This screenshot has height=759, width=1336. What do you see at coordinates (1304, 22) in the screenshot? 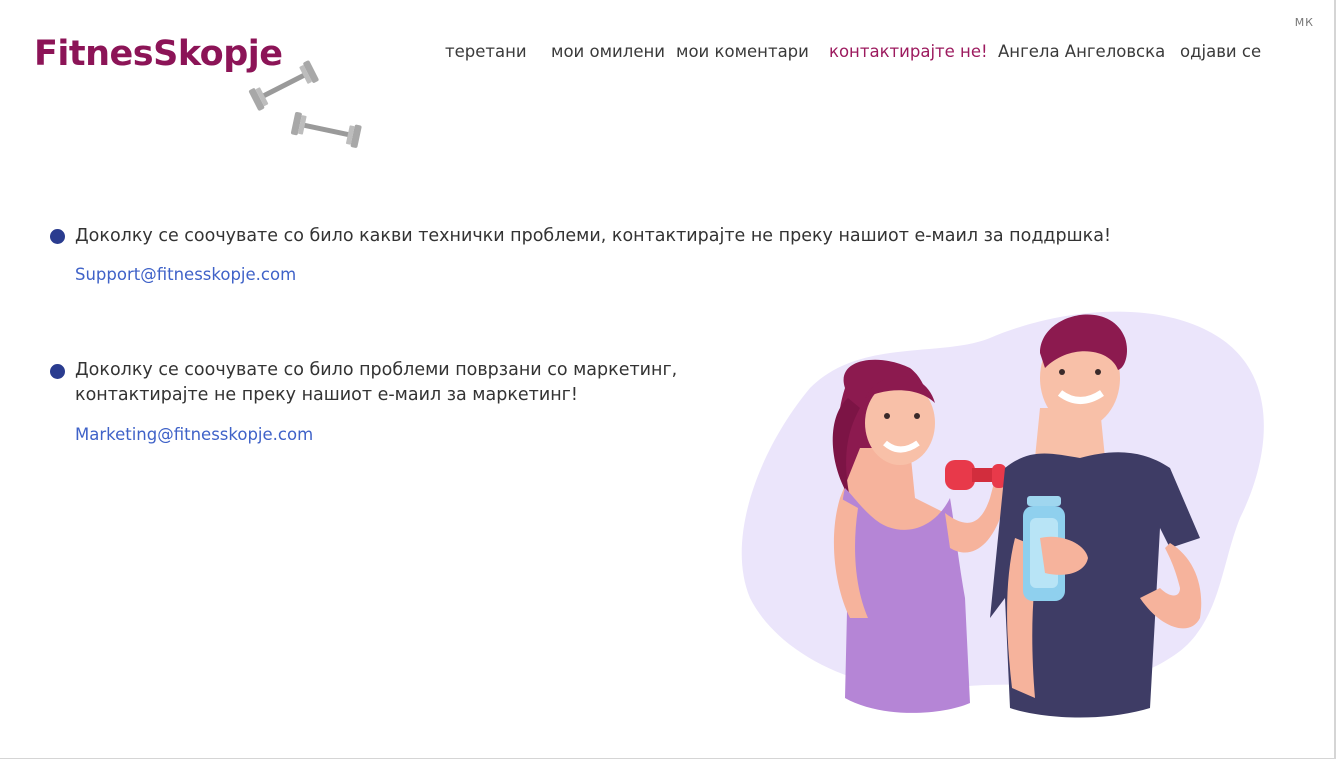
I see `language-switch: МК` at bounding box center [1304, 22].